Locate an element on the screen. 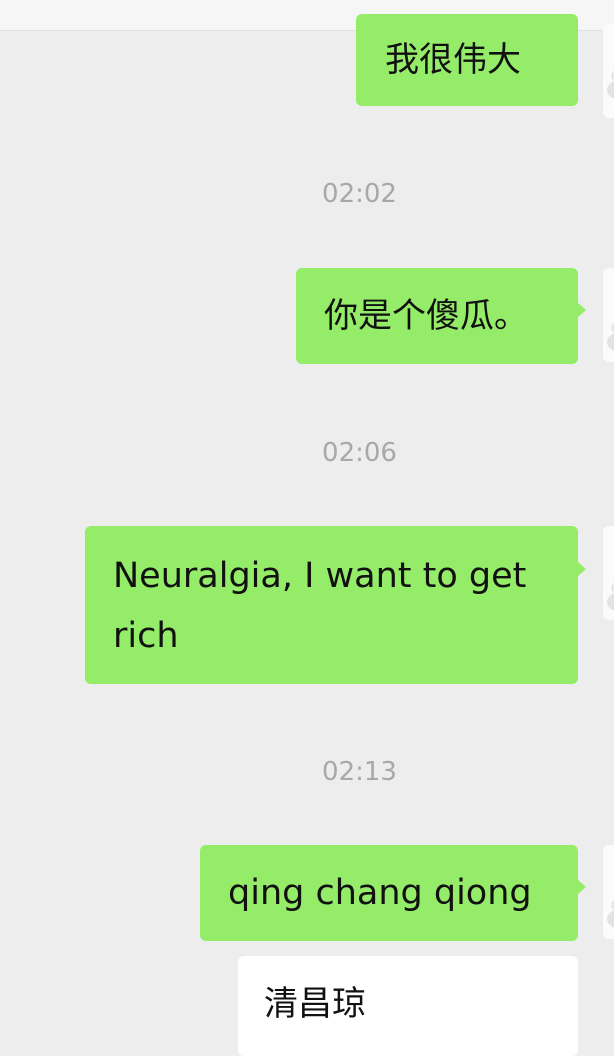 The height and width of the screenshot is (1056, 614). message-text: 清昌琼 is located at coordinates (315, 1004).